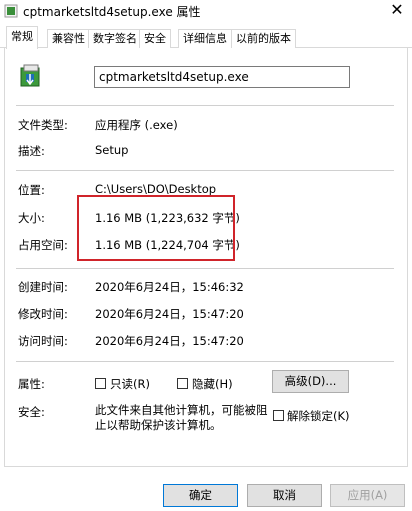  What do you see at coordinates (43, 125) in the screenshot?
I see `file-type-label: 文件类型:` at bounding box center [43, 125].